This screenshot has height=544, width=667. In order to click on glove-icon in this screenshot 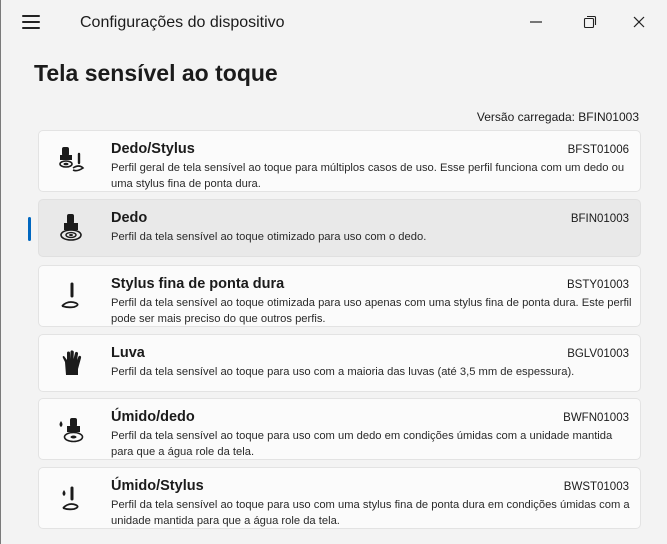, I will do `click(72, 364)`.